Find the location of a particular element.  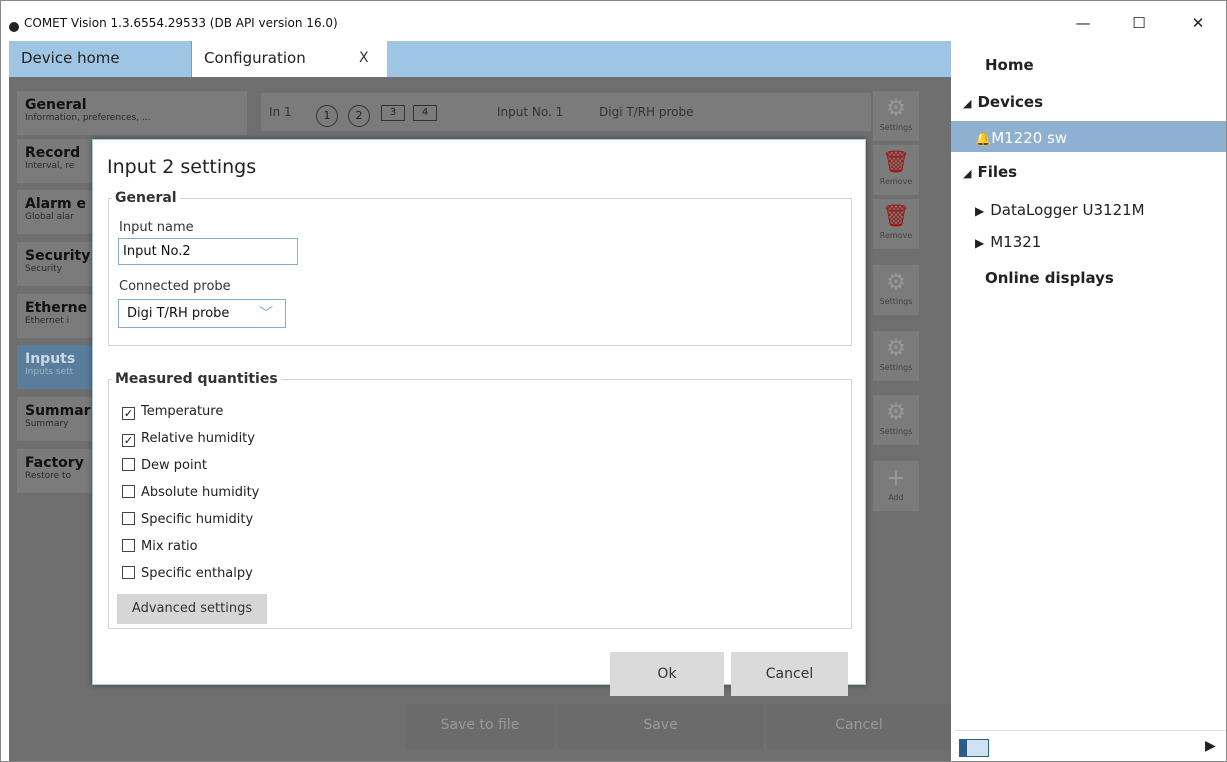

nav-title: General is located at coordinates (56, 105).